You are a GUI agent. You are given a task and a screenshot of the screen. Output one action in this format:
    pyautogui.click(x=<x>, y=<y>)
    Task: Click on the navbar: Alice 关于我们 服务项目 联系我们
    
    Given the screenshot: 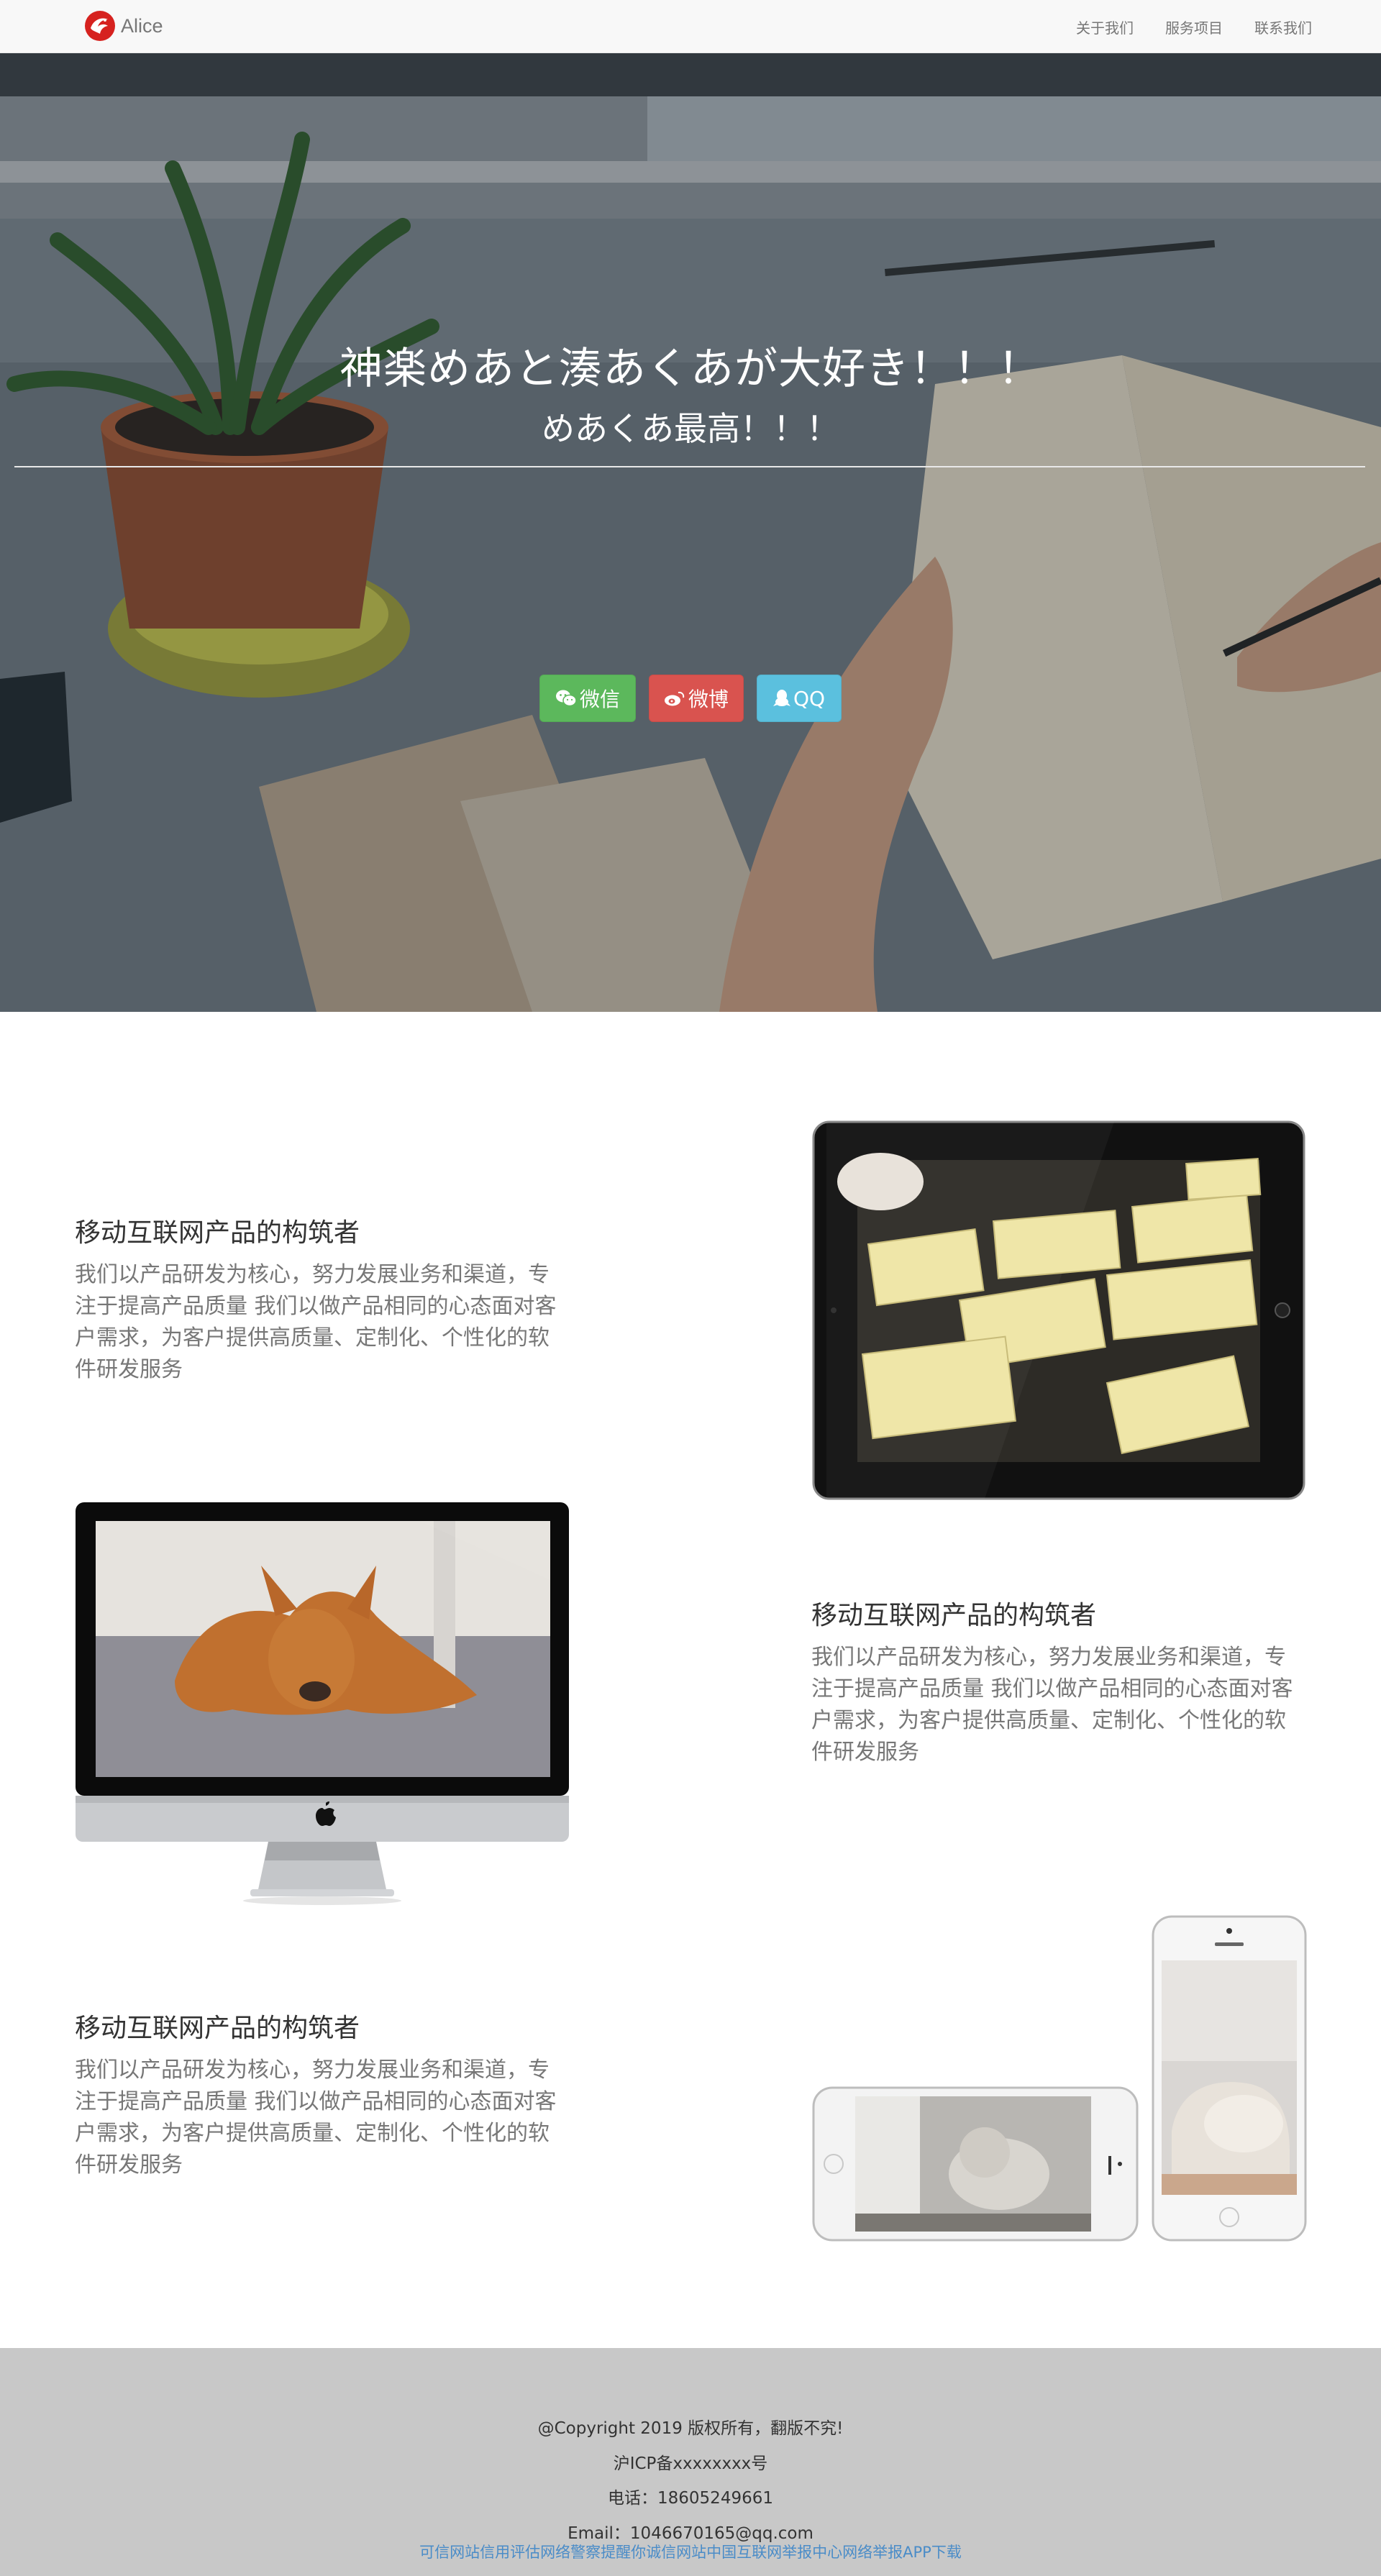 What is the action you would take?
    pyautogui.click(x=690, y=26)
    